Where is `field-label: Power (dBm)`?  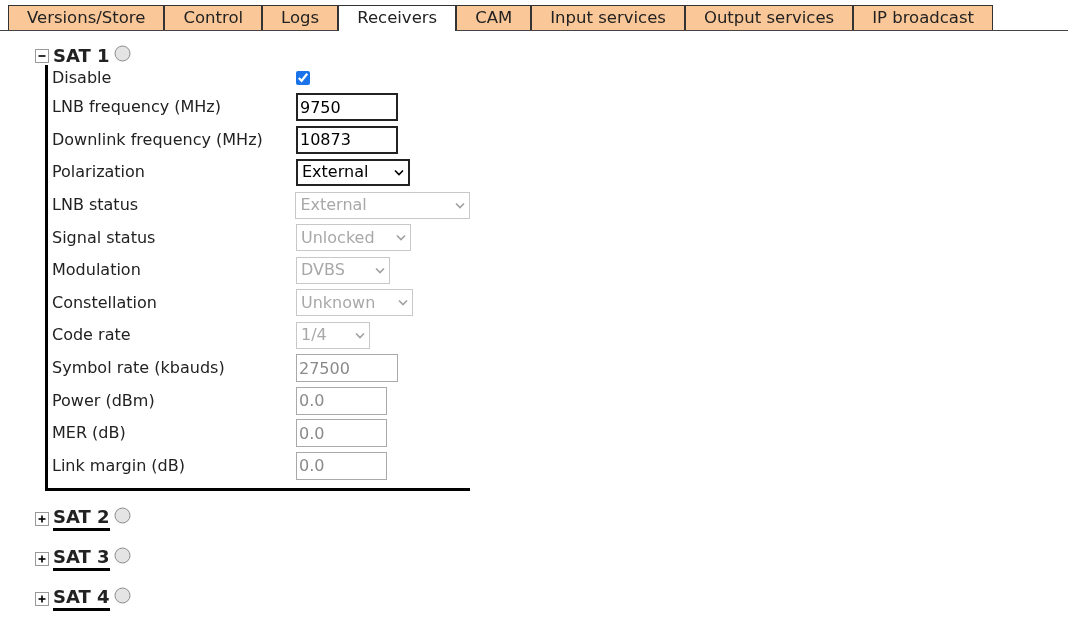 field-label: Power (dBm) is located at coordinates (104, 400).